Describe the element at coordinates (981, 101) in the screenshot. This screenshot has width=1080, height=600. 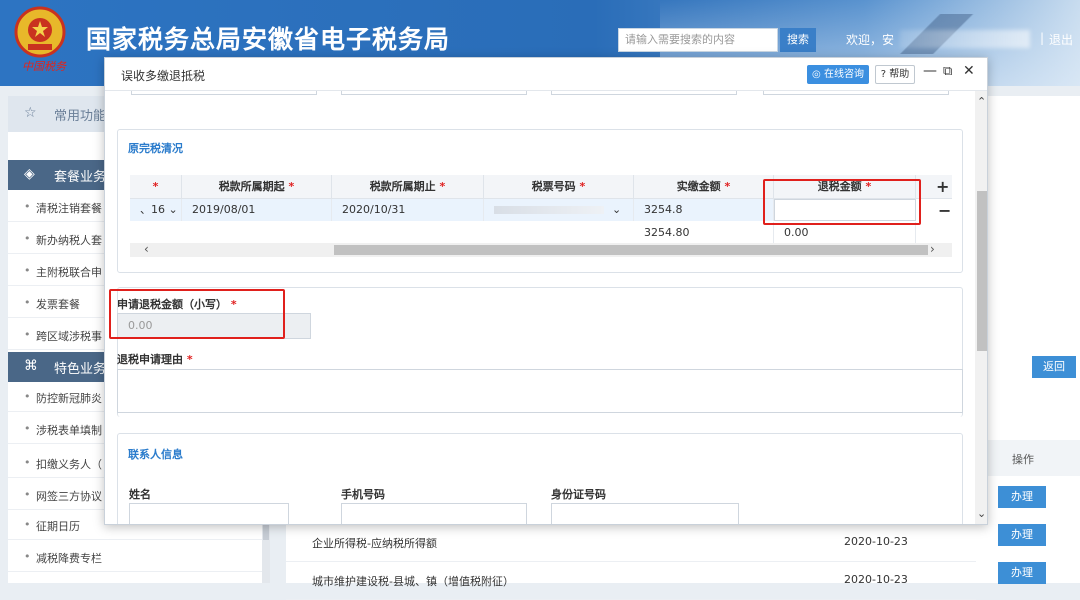
I see `scroll-up-icon: ⌃` at that location.